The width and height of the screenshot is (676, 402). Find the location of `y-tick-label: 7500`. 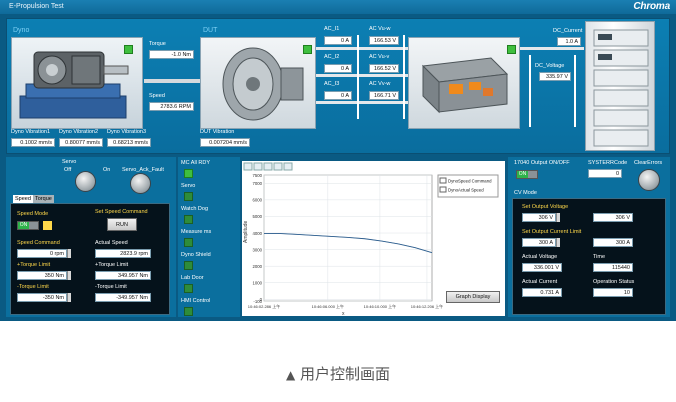

y-tick-label: 7500 is located at coordinates (257, 175).